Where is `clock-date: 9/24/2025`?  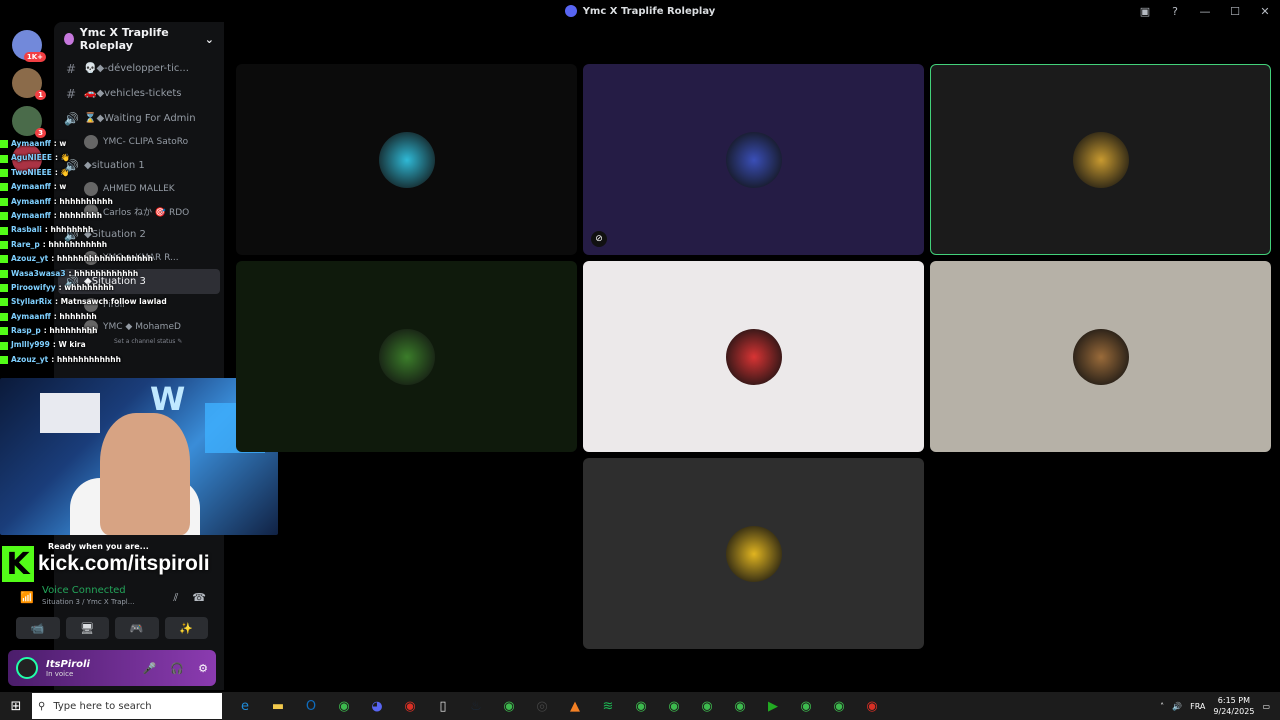
clock-date: 9/24/2025 is located at coordinates (1234, 711).